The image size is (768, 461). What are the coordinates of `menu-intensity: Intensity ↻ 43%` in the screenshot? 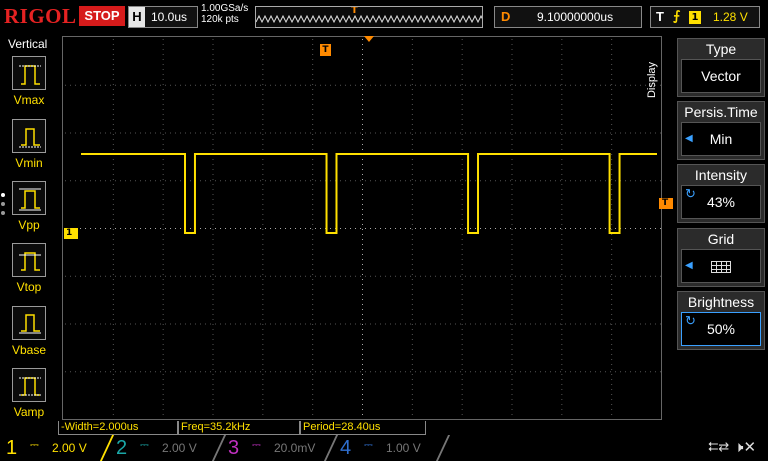 It's located at (721, 193).